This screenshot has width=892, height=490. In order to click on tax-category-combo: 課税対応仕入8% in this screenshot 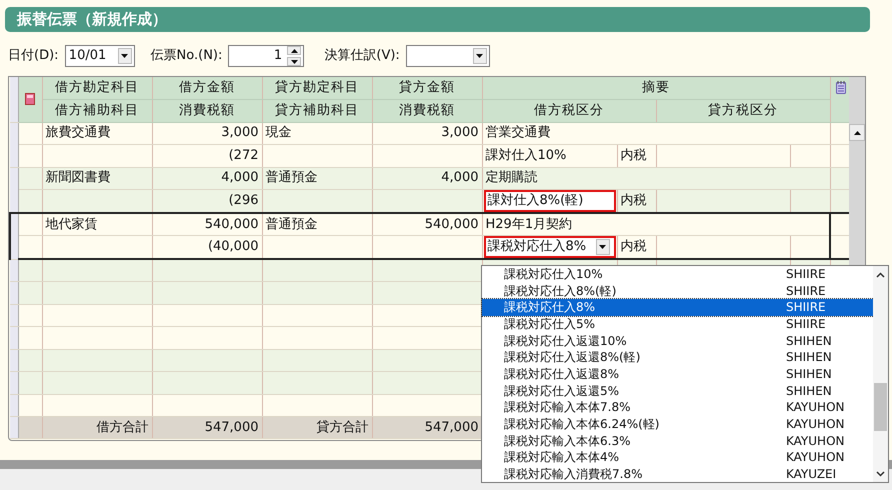, I will do `click(550, 247)`.